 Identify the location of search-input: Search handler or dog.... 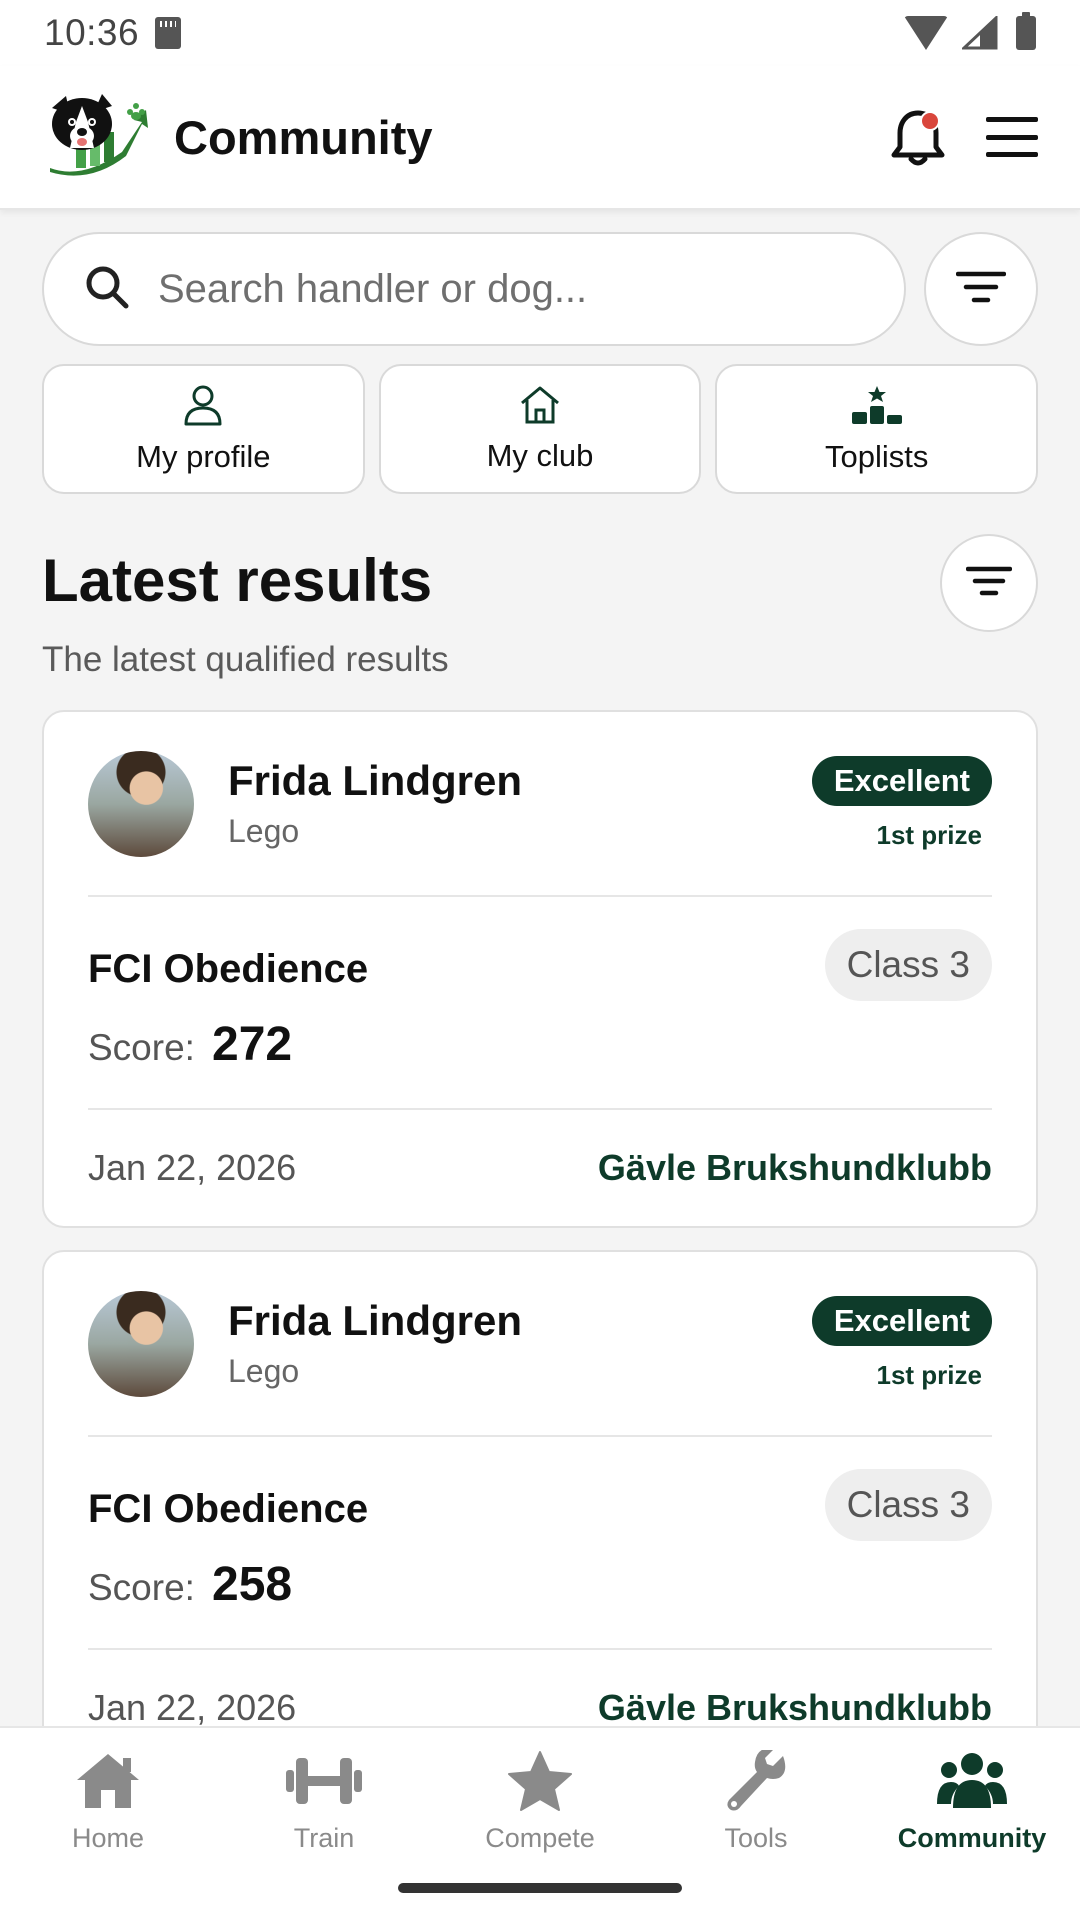
(474, 289).